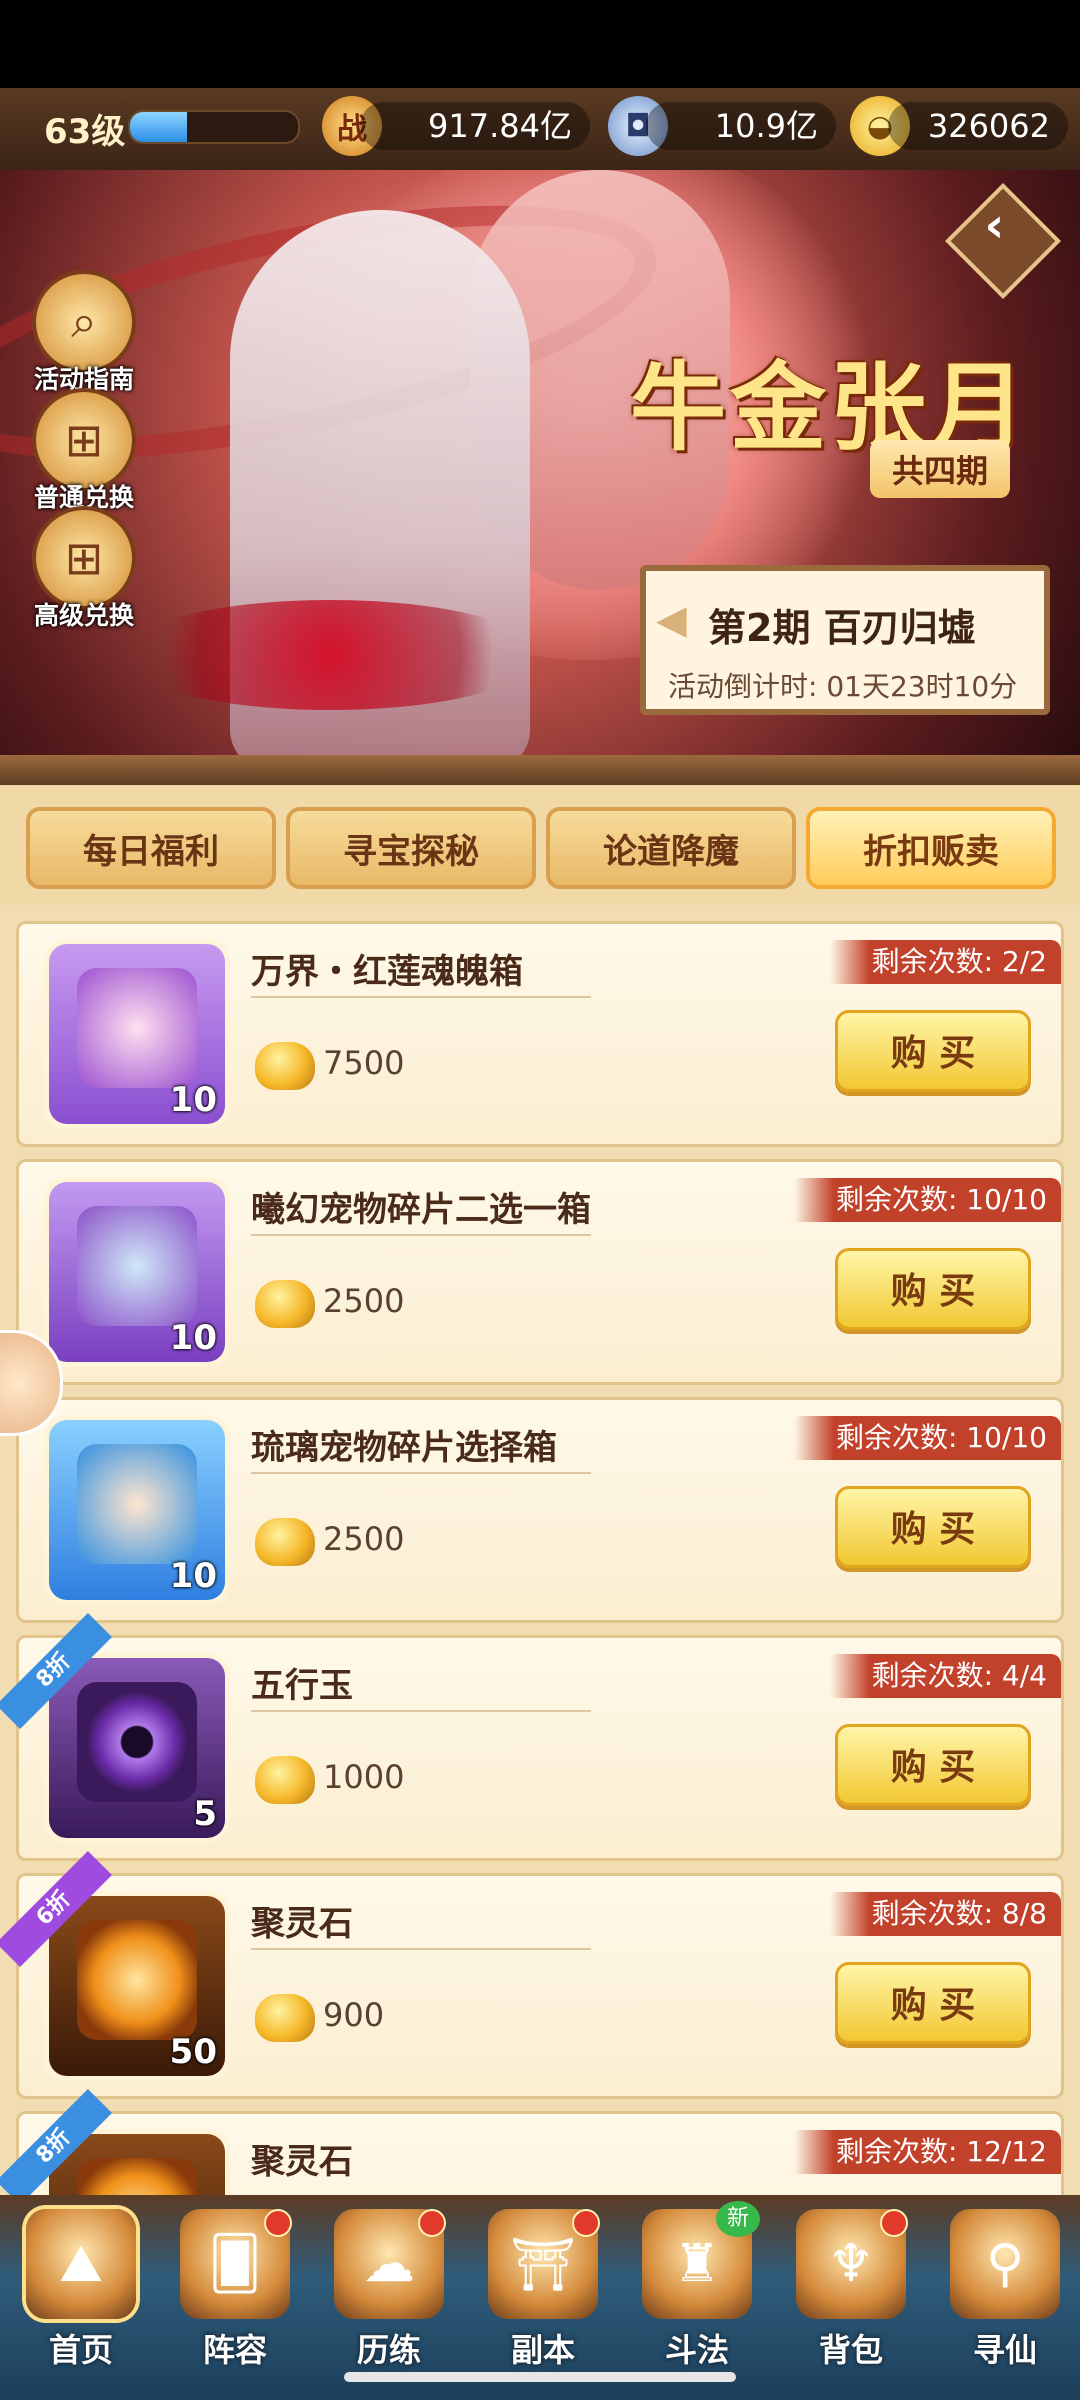 Image resolution: width=1080 pixels, height=2400 pixels. What do you see at coordinates (421, 1210) in the screenshot?
I see `item-name: 曦幻宠物碎片二选一箱` at bounding box center [421, 1210].